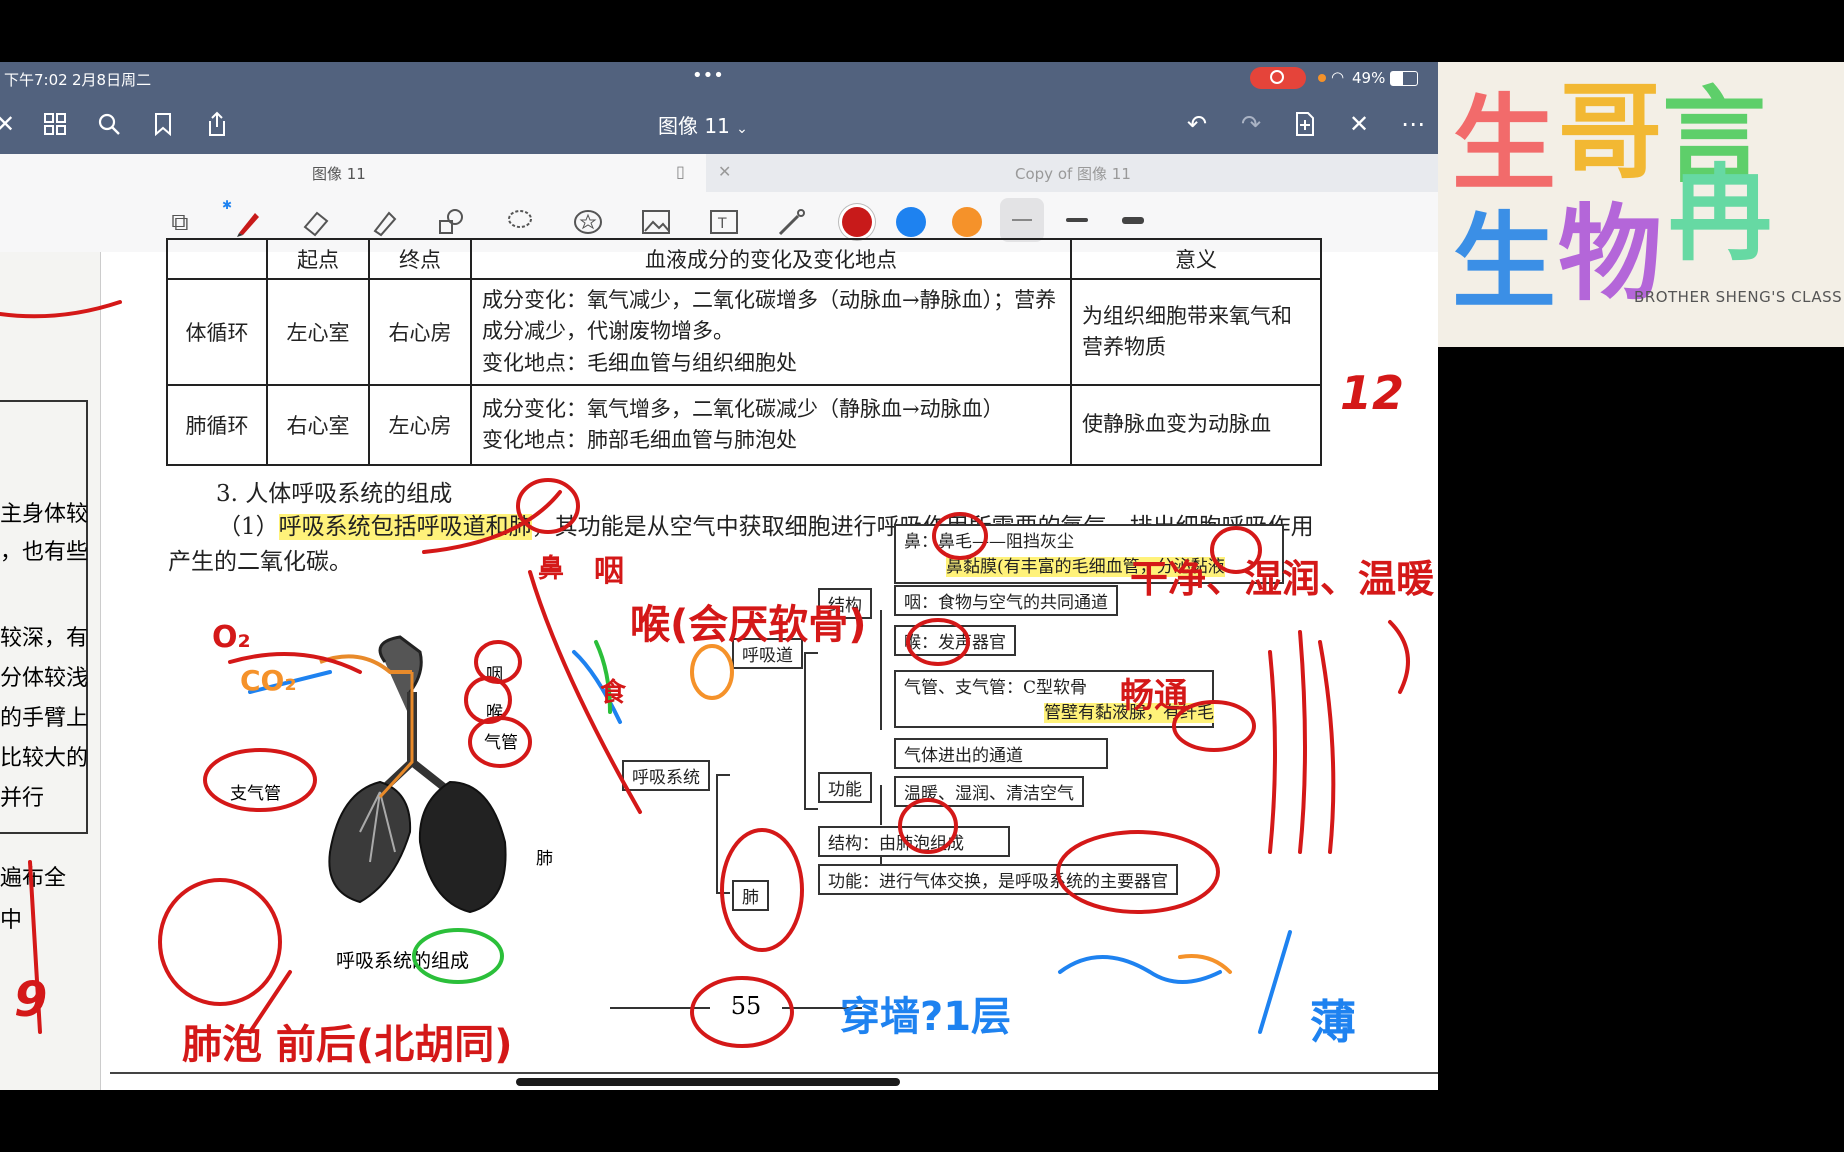  Describe the element at coordinates (1372, 393) in the screenshot. I see `note-twelve: 12` at that location.